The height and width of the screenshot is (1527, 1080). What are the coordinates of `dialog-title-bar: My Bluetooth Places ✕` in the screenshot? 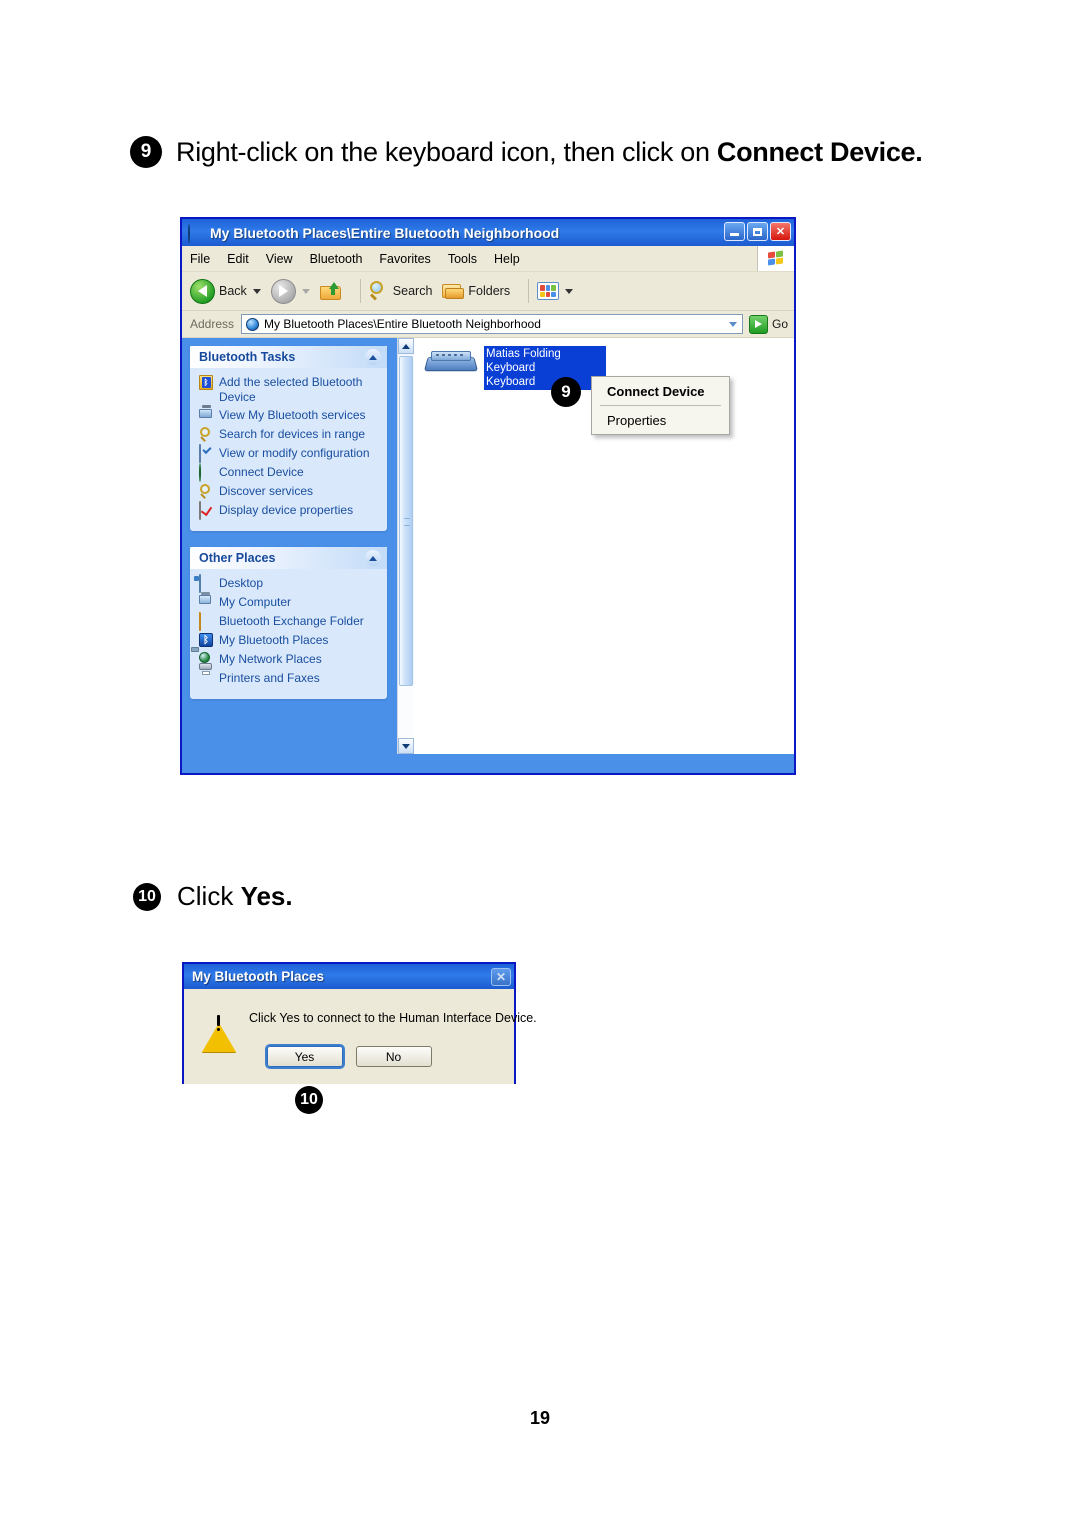 It's located at (349, 976).